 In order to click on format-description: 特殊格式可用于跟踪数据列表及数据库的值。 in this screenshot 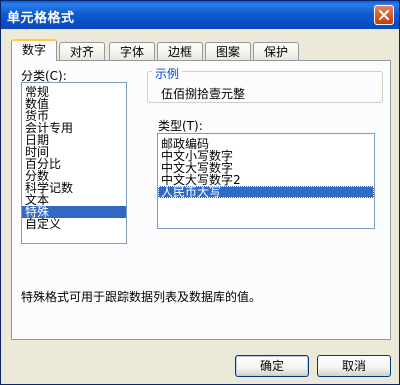, I will do `click(141, 297)`.